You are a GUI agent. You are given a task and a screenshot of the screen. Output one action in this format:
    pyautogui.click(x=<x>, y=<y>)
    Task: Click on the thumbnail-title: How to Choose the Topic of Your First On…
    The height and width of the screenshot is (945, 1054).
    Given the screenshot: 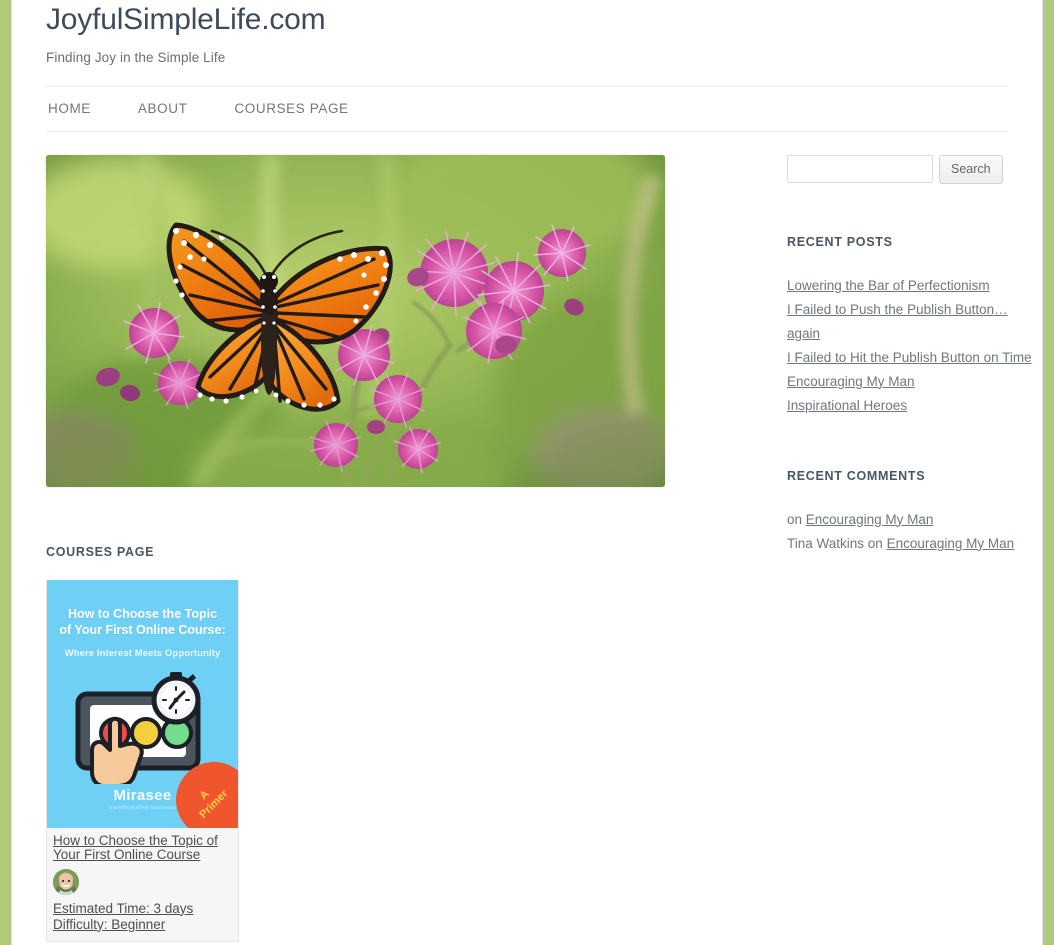 What is the action you would take?
    pyautogui.click(x=142, y=623)
    